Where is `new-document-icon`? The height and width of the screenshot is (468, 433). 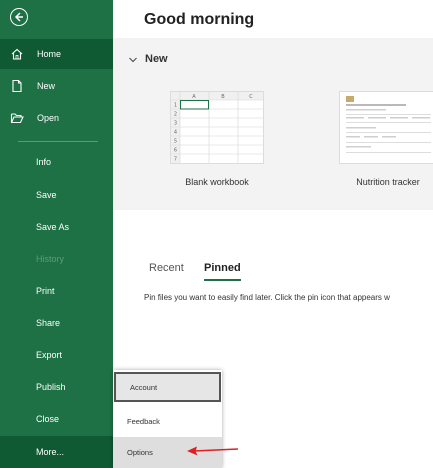 new-document-icon is located at coordinates (17, 86).